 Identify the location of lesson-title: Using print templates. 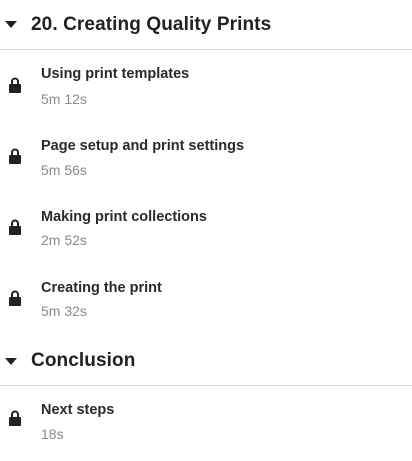
(115, 74).